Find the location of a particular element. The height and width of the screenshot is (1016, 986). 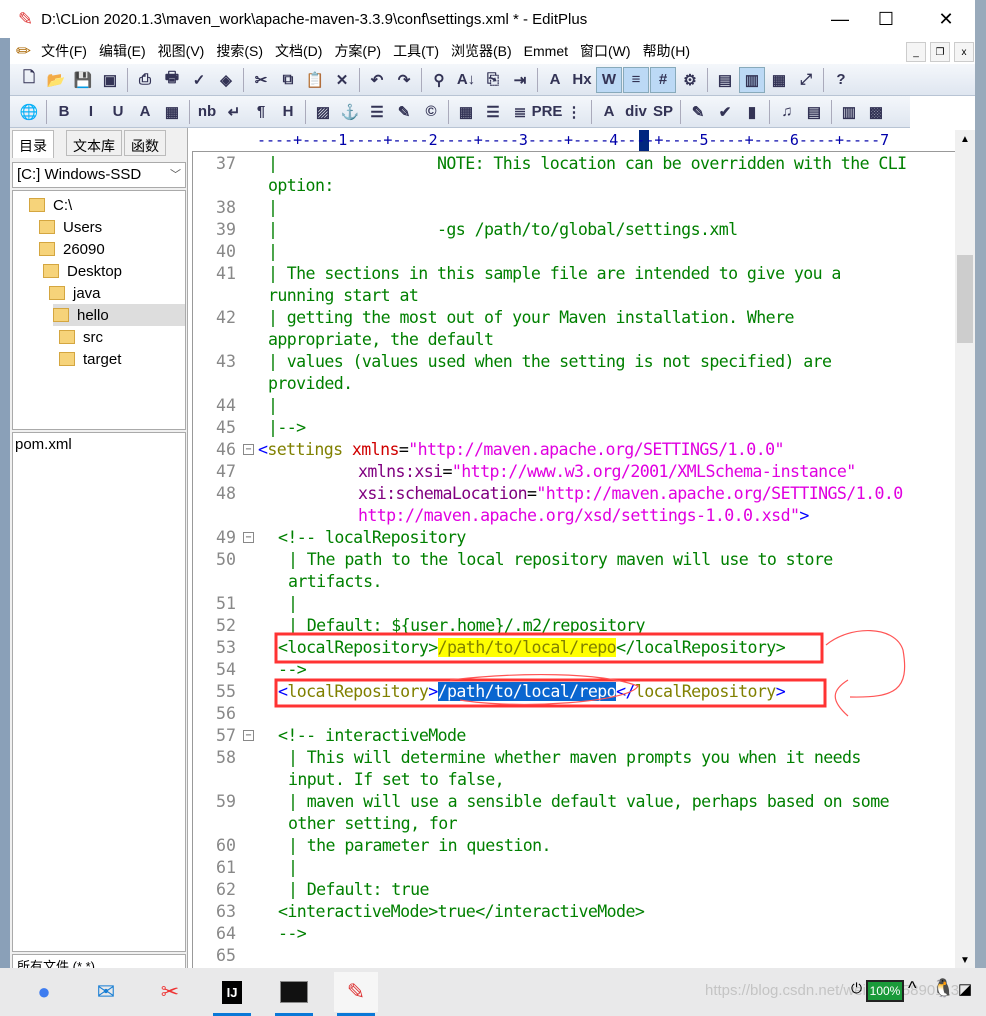

editplus-taskbar-icon: ✎ is located at coordinates (356, 994).